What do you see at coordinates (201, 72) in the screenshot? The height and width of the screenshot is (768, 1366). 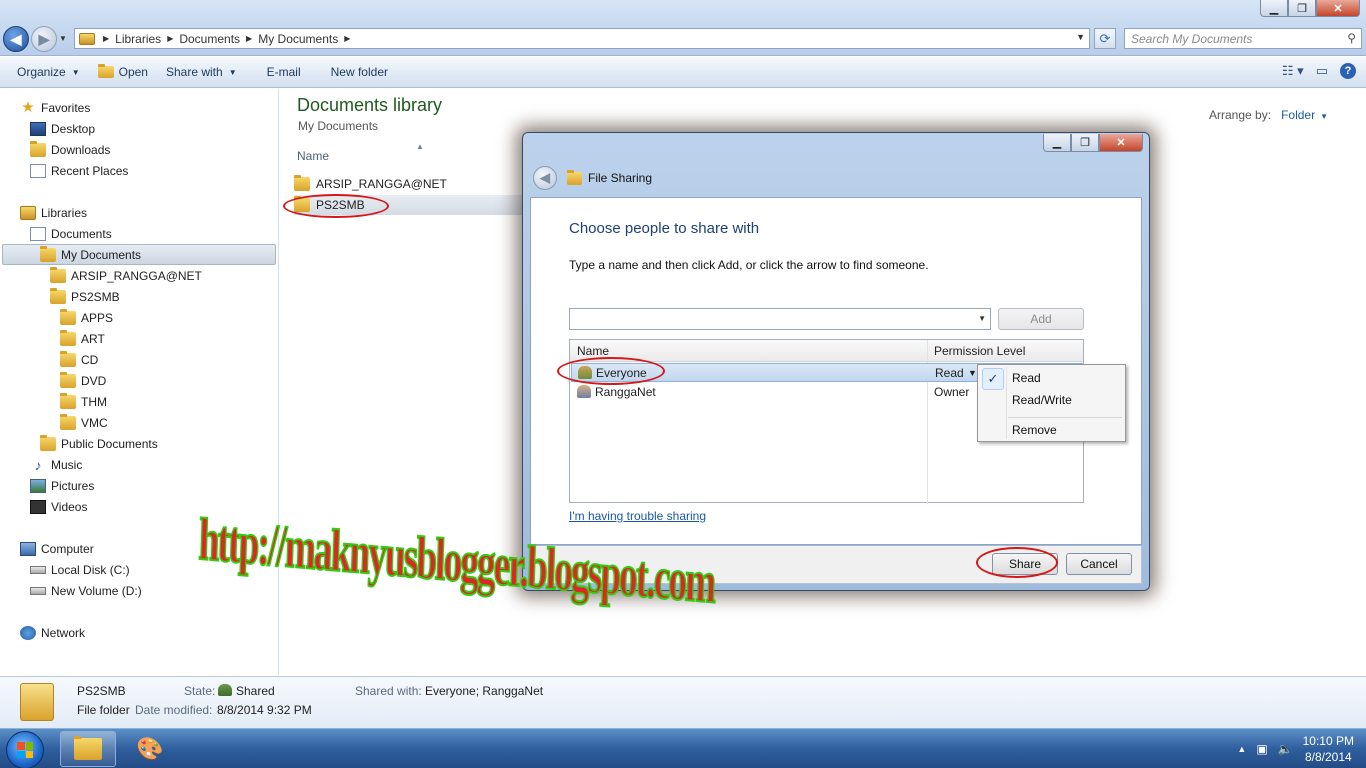 I see `share-with-button: Share with ▼` at bounding box center [201, 72].